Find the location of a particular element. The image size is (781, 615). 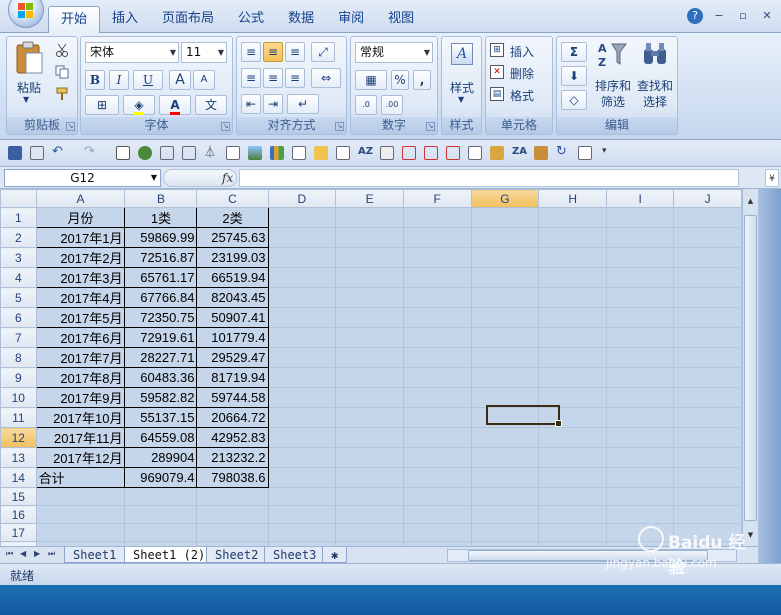

paste-special-icon is located at coordinates (497, 153).